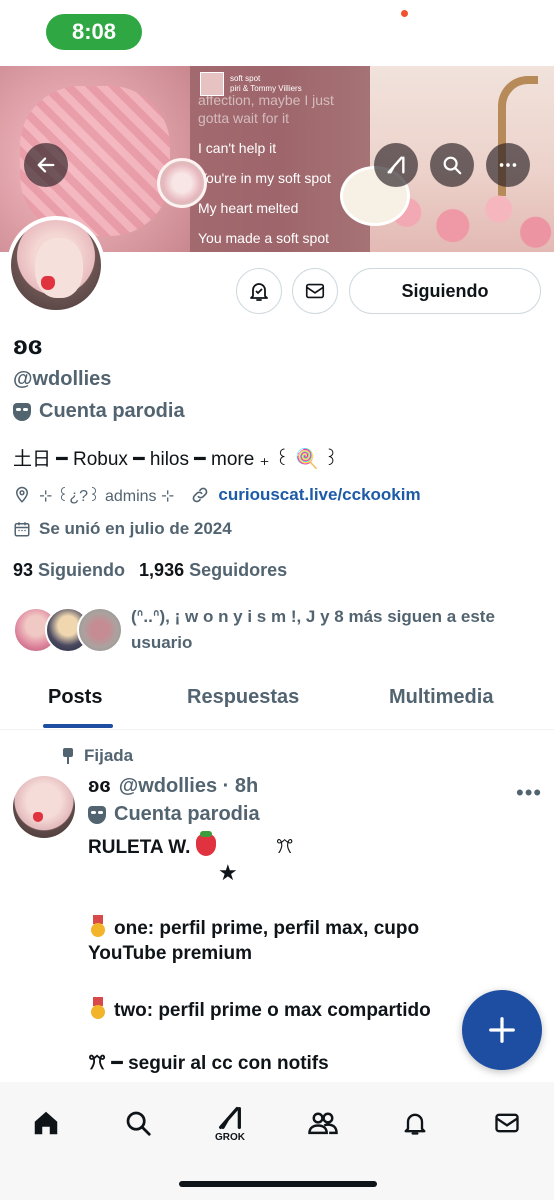 The width and height of the screenshot is (554, 1200). I want to click on nav-messages, so click(507, 1123).